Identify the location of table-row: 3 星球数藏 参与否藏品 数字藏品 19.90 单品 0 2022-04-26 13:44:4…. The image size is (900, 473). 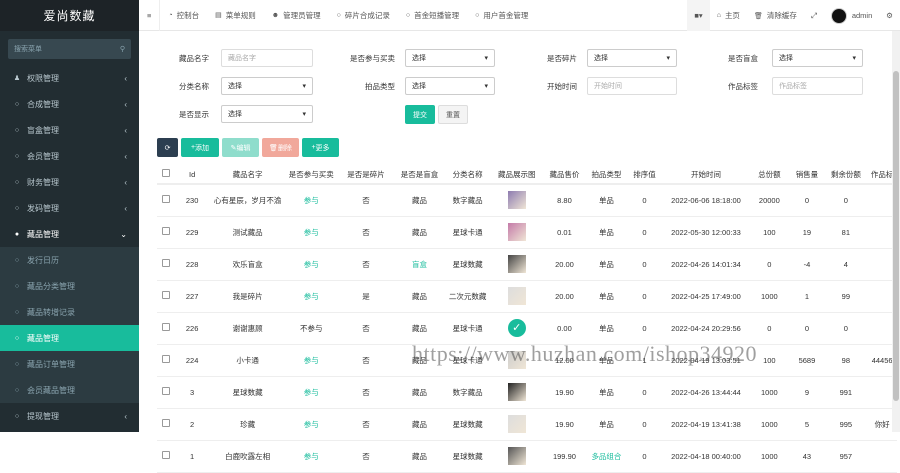
(527, 392).